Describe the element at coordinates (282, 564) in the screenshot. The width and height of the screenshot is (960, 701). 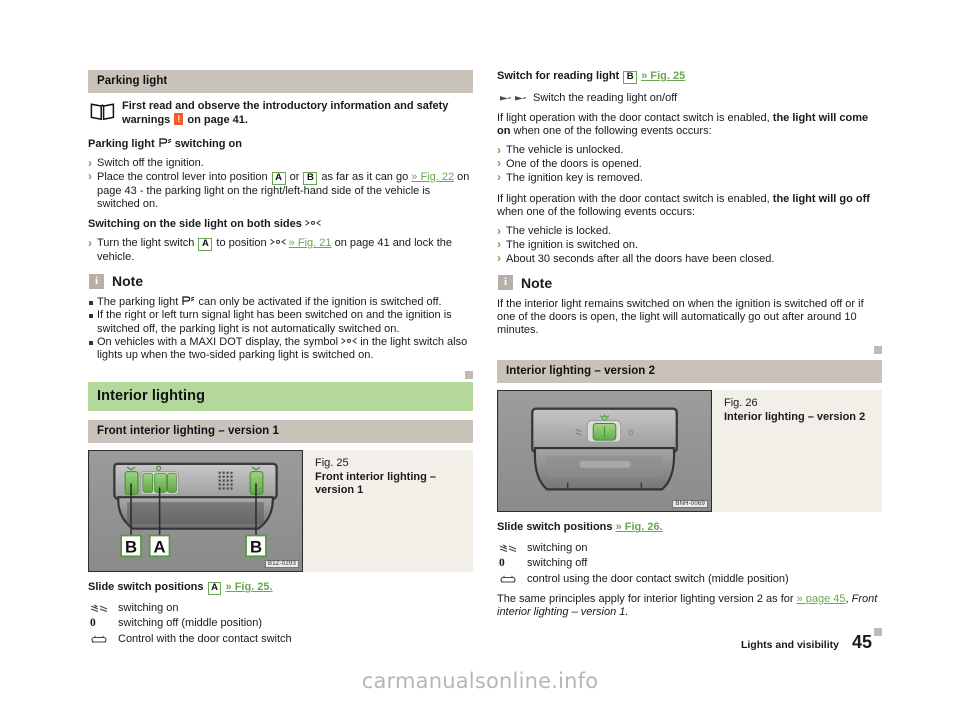
I see `figure-25-image-code: B1Z-0293` at that location.